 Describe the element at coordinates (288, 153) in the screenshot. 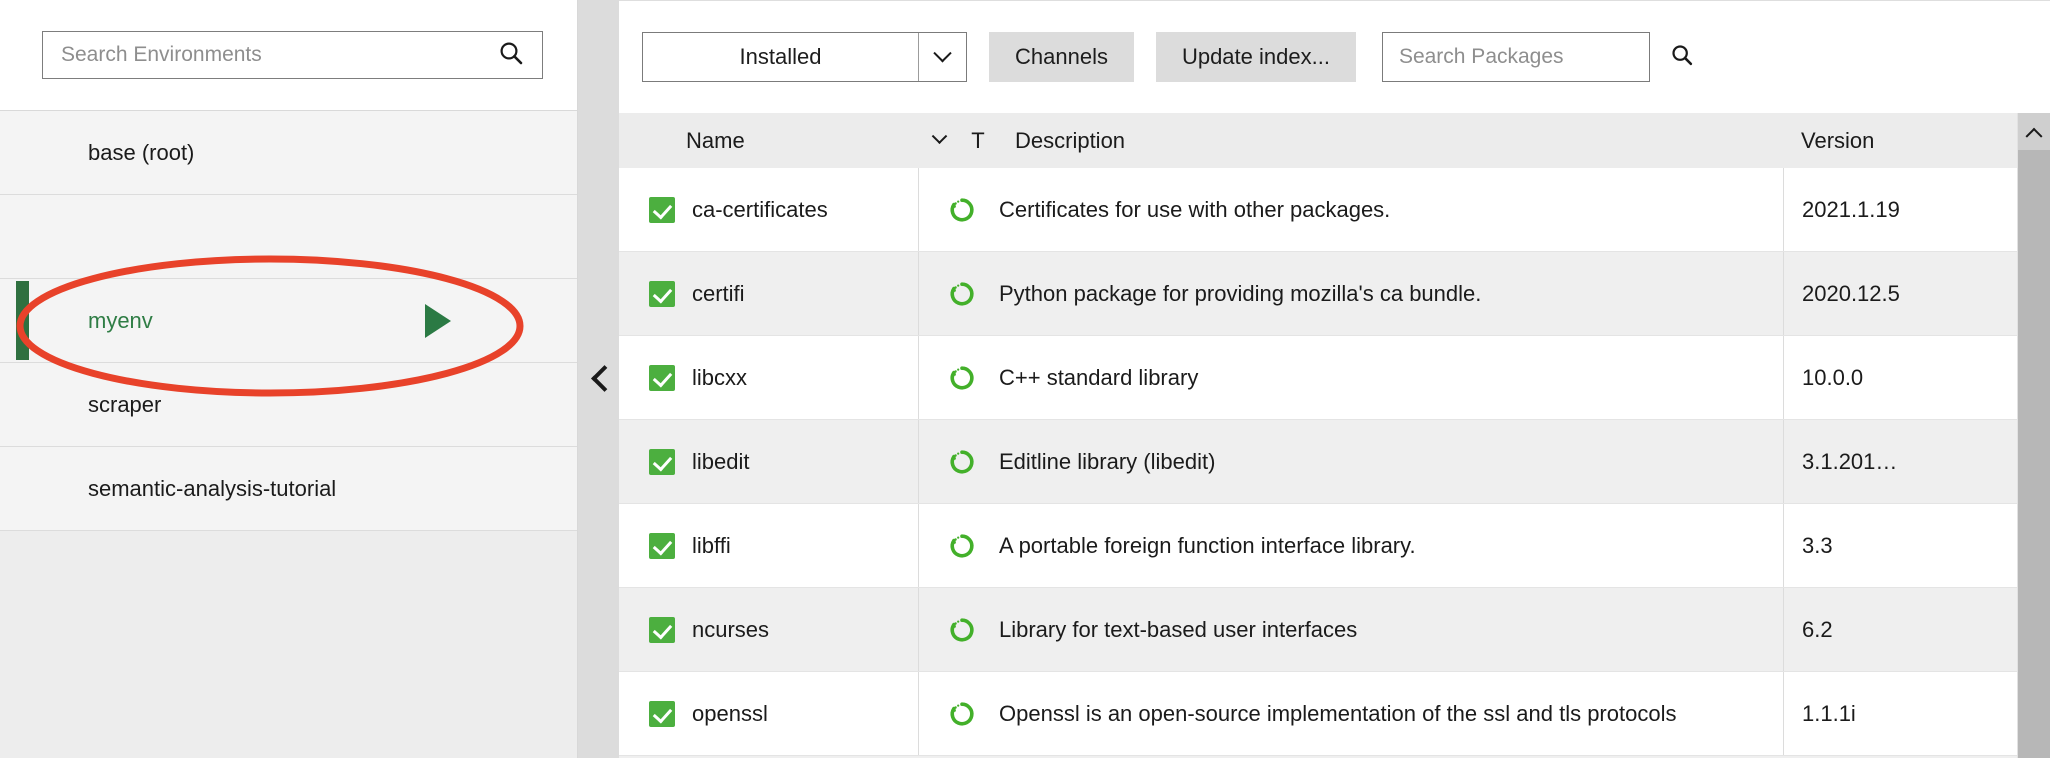

I see `environment-list-item: base (root)` at that location.